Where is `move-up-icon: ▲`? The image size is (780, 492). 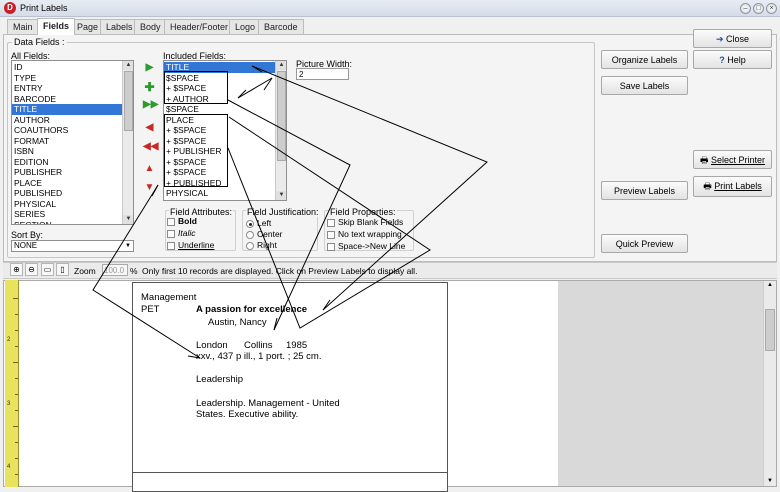
move-up-icon: ▲ is located at coordinates (149, 169).